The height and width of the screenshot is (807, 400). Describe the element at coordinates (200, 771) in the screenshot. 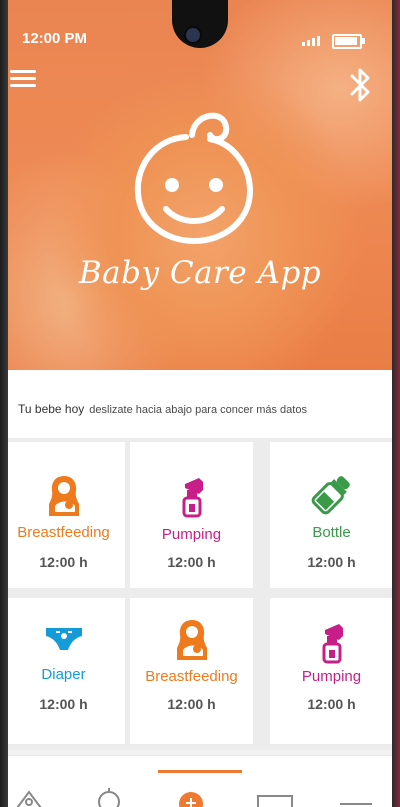

I see `active-tab-indicator` at that location.